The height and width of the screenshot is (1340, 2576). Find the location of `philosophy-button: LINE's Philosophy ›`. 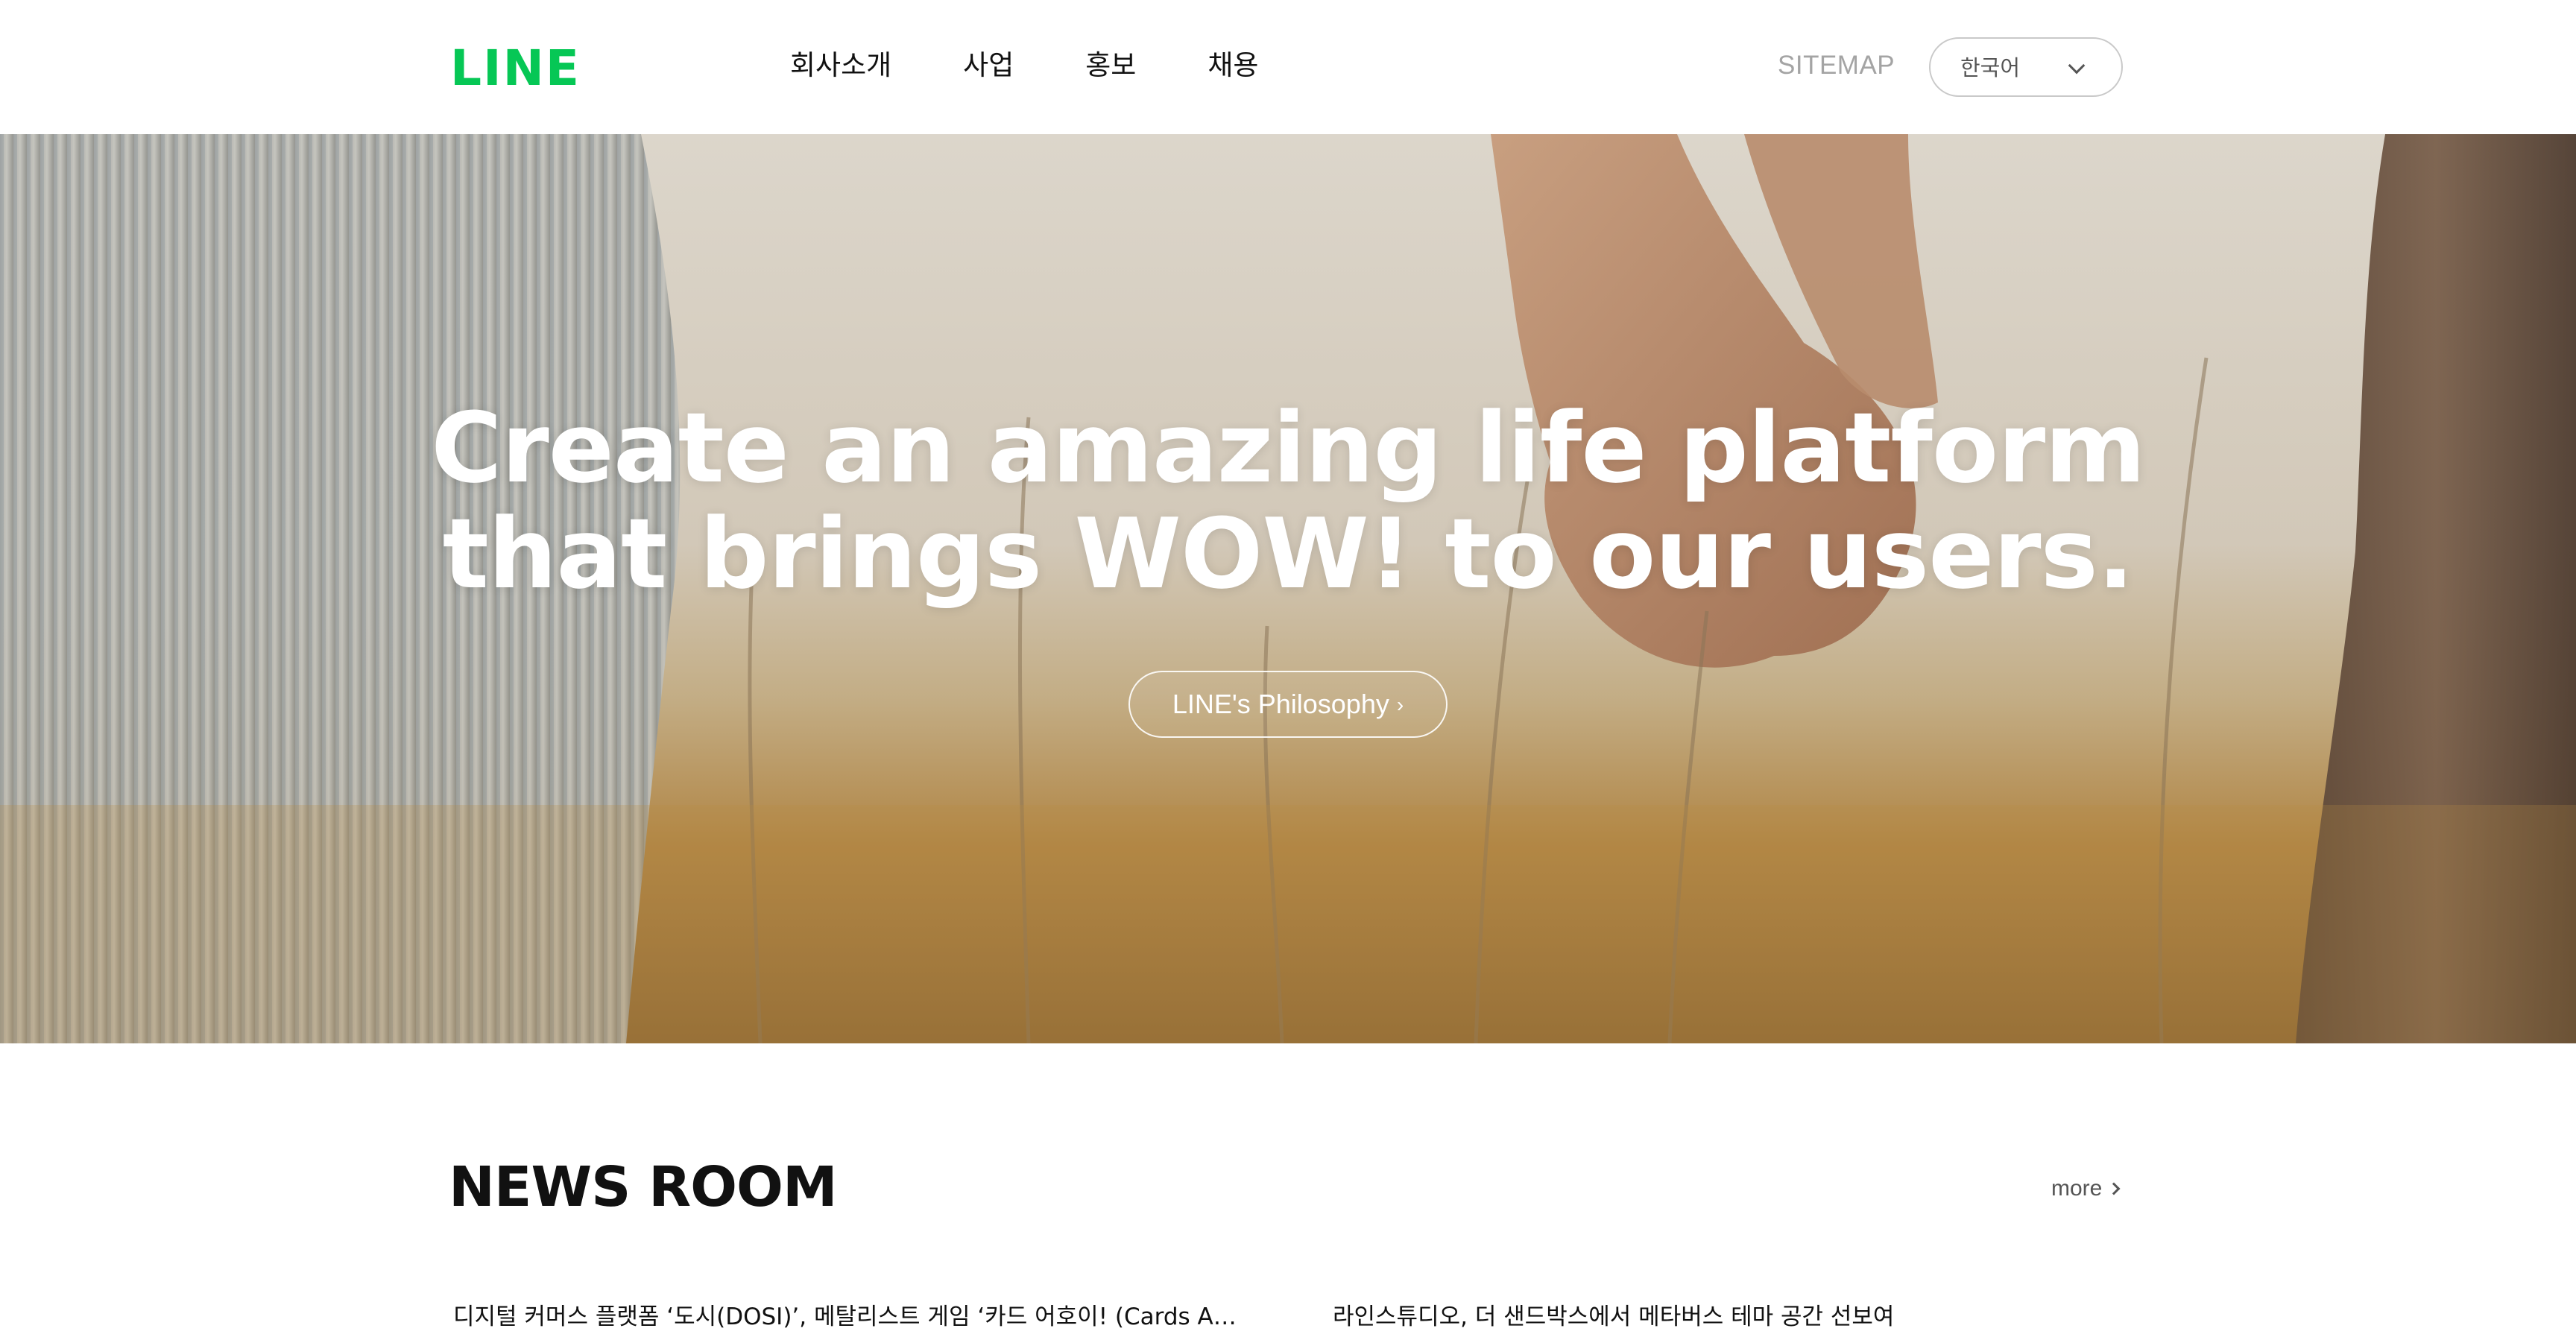

philosophy-button: LINE's Philosophy › is located at coordinates (1288, 704).